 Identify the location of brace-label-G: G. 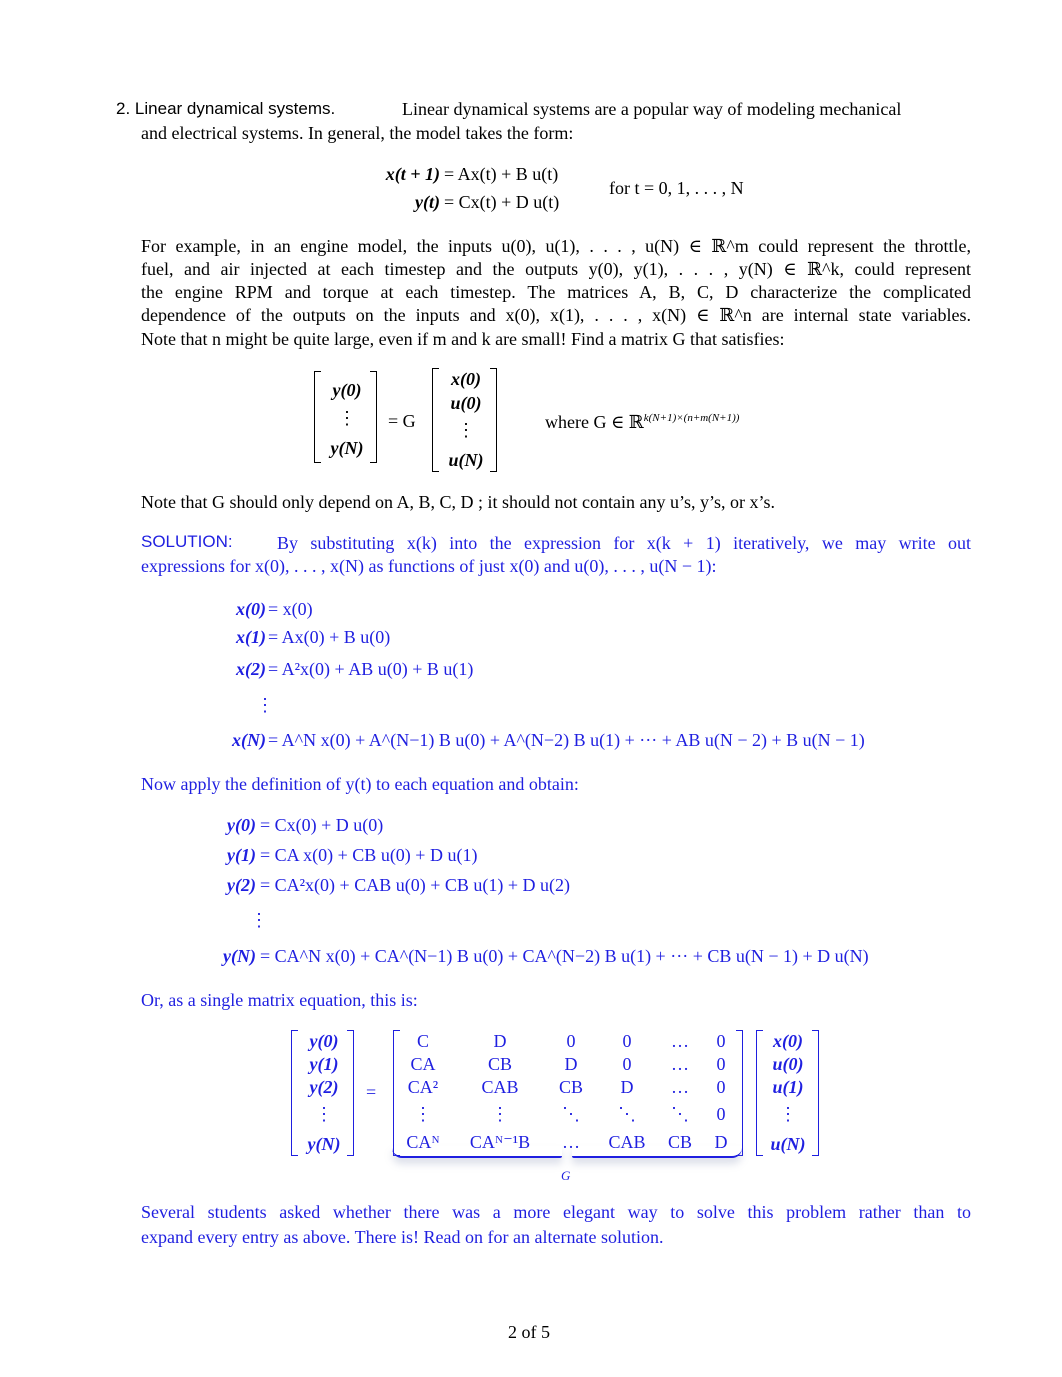
(566, 1175).